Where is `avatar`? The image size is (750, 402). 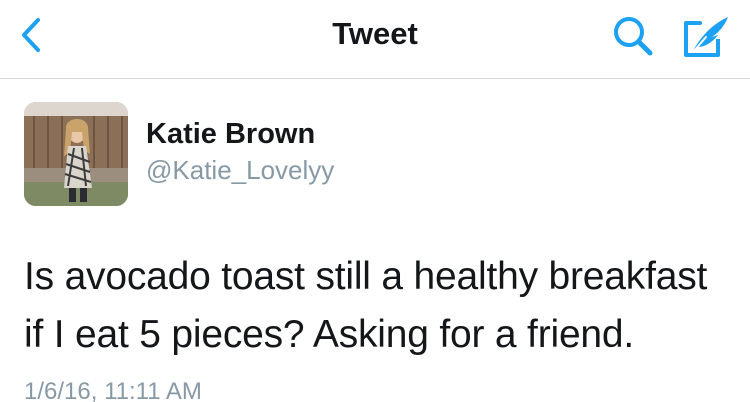
avatar is located at coordinates (76, 154).